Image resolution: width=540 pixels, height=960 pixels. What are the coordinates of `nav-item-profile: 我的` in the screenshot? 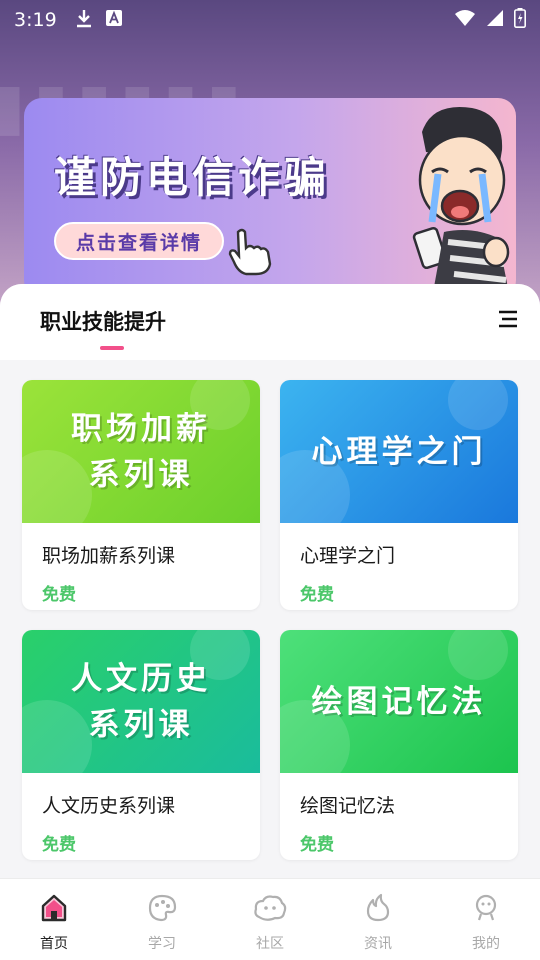 It's located at (486, 923).